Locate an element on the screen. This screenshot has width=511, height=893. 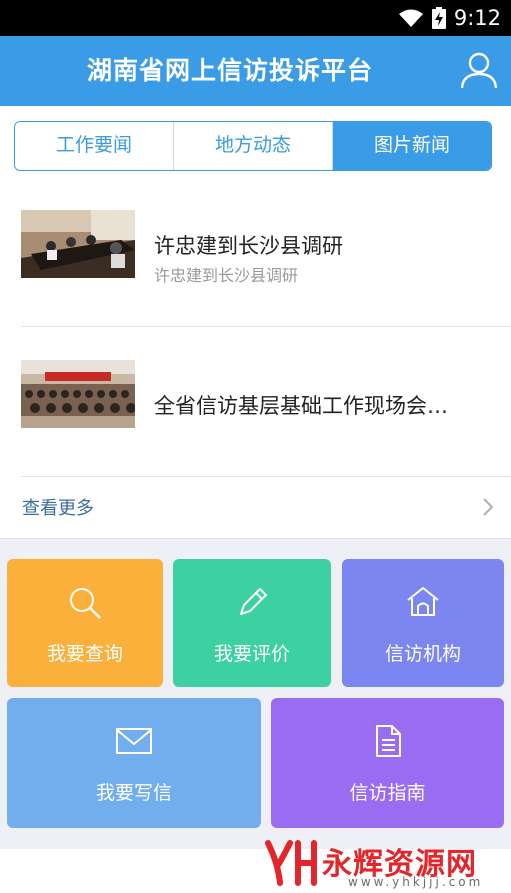
status-bar: 9:12 is located at coordinates (255, 18).